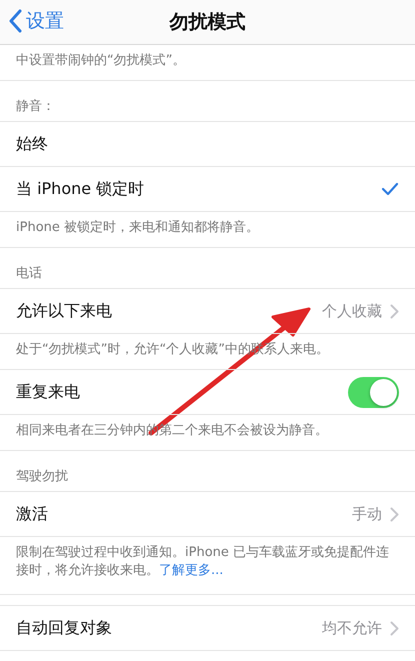 Image resolution: width=415 pixels, height=661 pixels. Describe the element at coordinates (367, 514) in the screenshot. I see `row-value: 手动` at that location.